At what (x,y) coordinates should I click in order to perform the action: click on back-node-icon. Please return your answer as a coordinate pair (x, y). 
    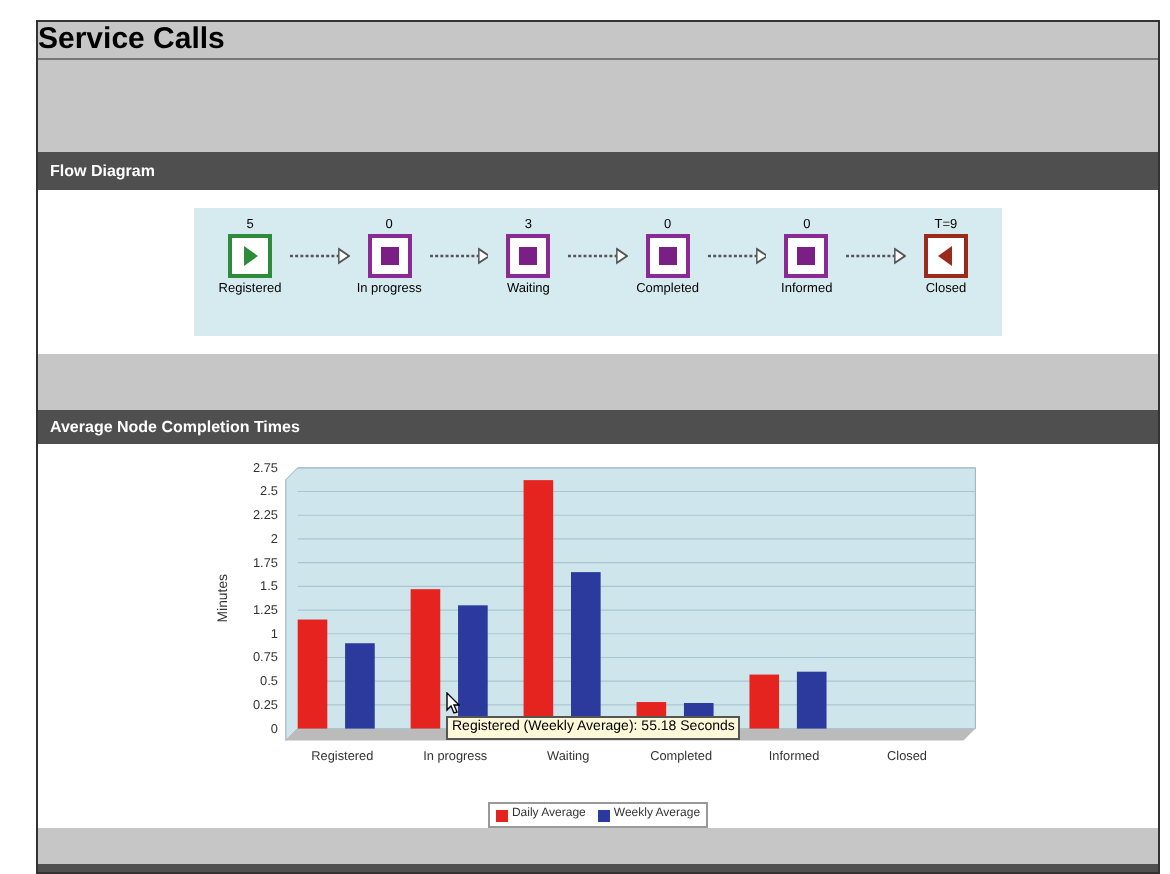
    Looking at the image, I should click on (945, 256).